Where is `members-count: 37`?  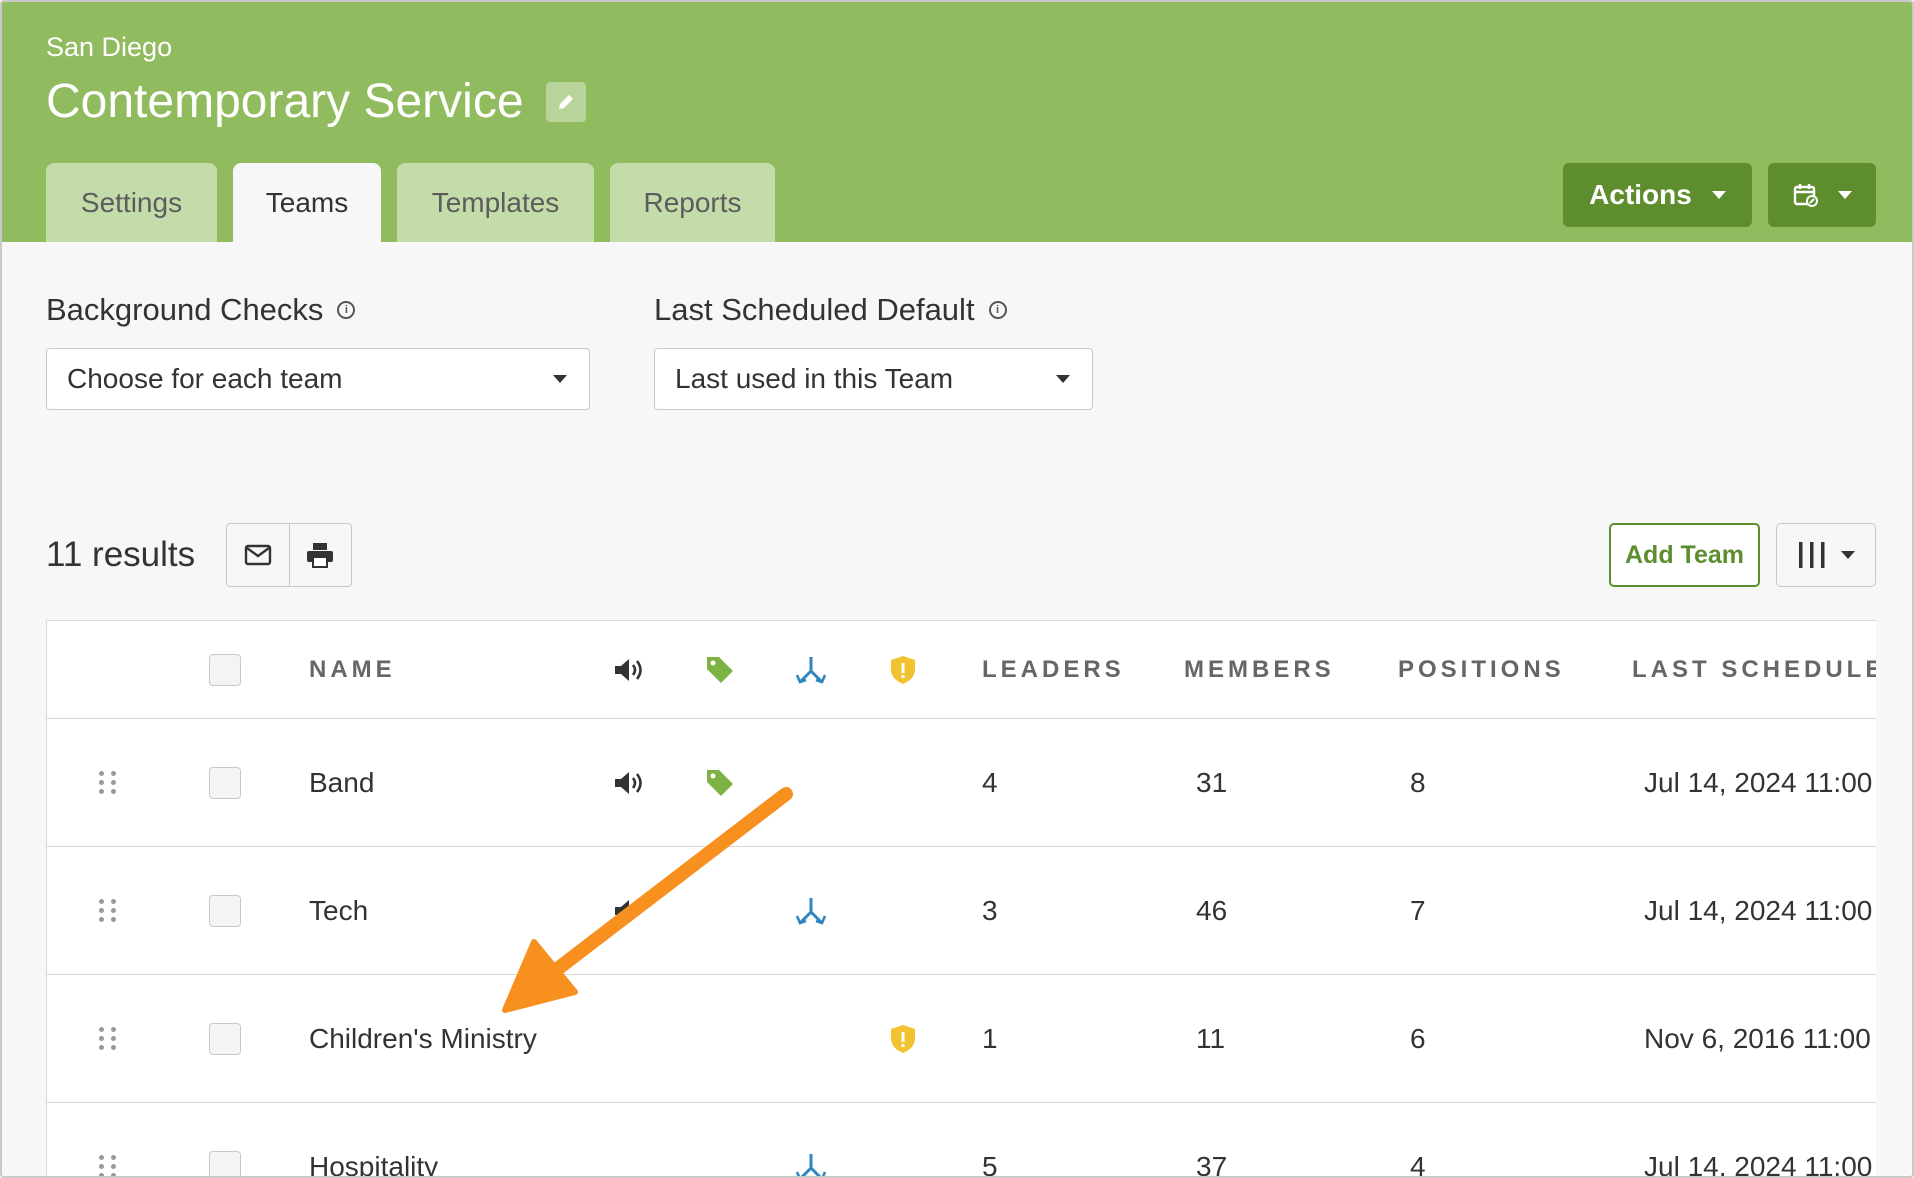
members-count: 37 is located at coordinates (1212, 1164).